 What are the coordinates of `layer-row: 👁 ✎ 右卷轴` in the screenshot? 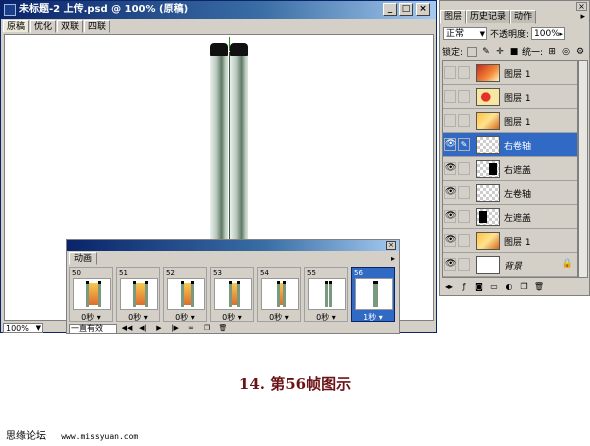 It's located at (510, 145).